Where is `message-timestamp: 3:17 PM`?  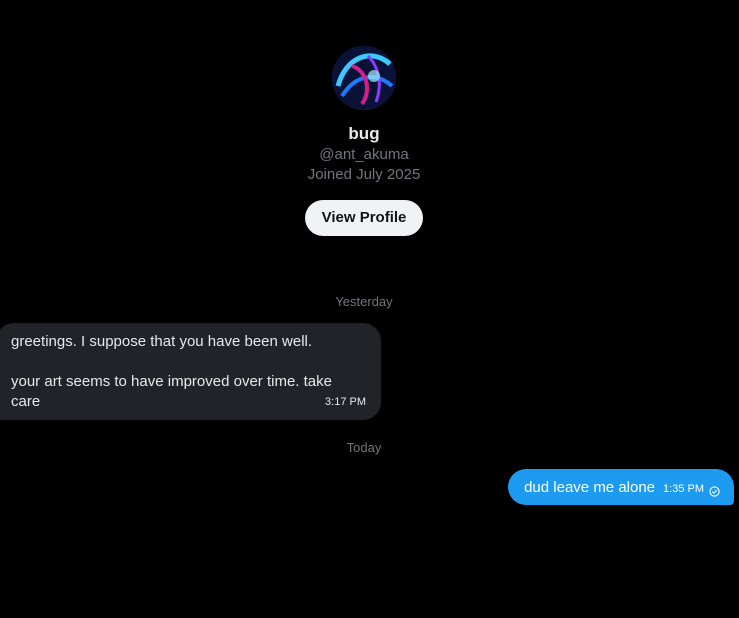
message-timestamp: 3:17 PM is located at coordinates (345, 402).